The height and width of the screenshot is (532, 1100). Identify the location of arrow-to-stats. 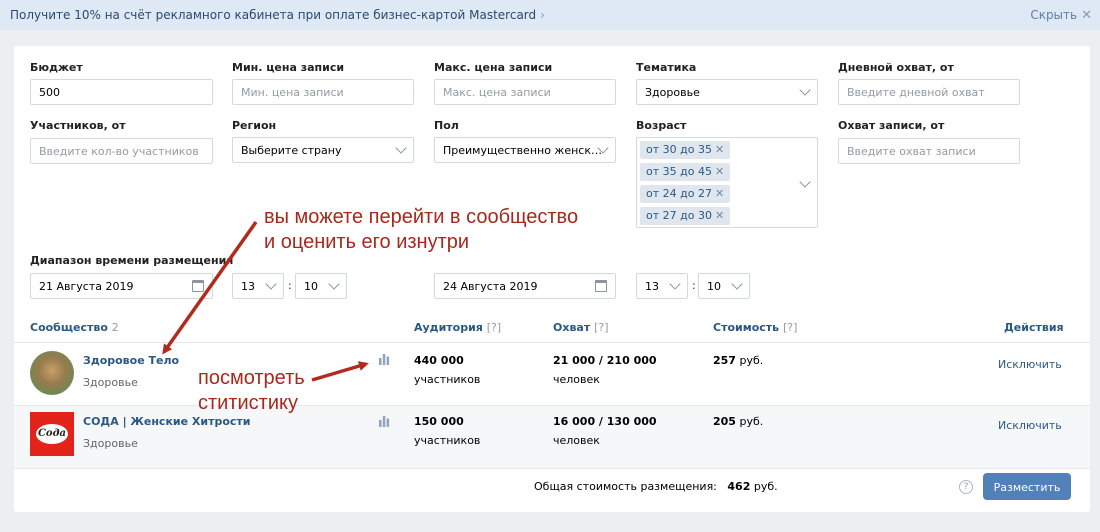
(340, 371).